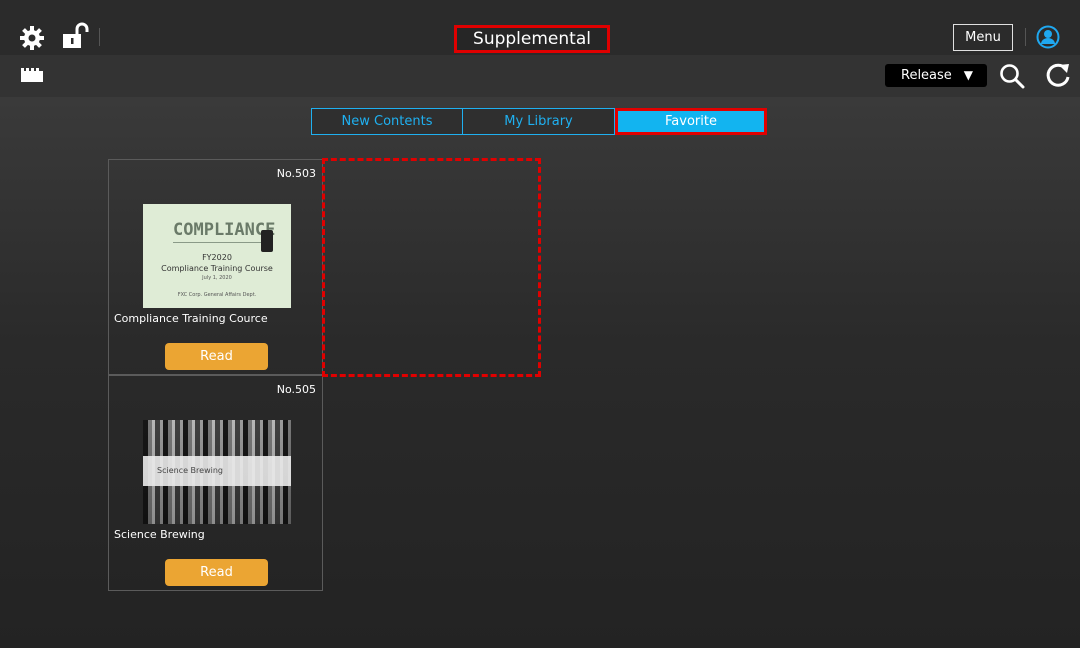 This screenshot has height=648, width=1080. I want to click on search-icon, so click(1012, 76).